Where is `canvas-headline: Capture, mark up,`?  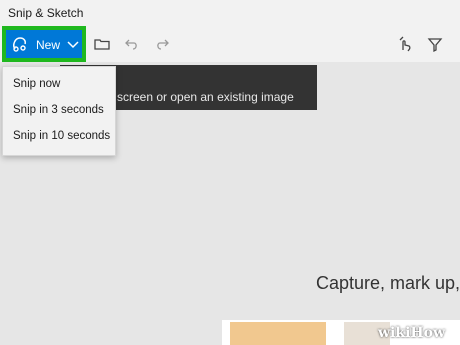 canvas-headline: Capture, mark up, is located at coordinates (388, 283).